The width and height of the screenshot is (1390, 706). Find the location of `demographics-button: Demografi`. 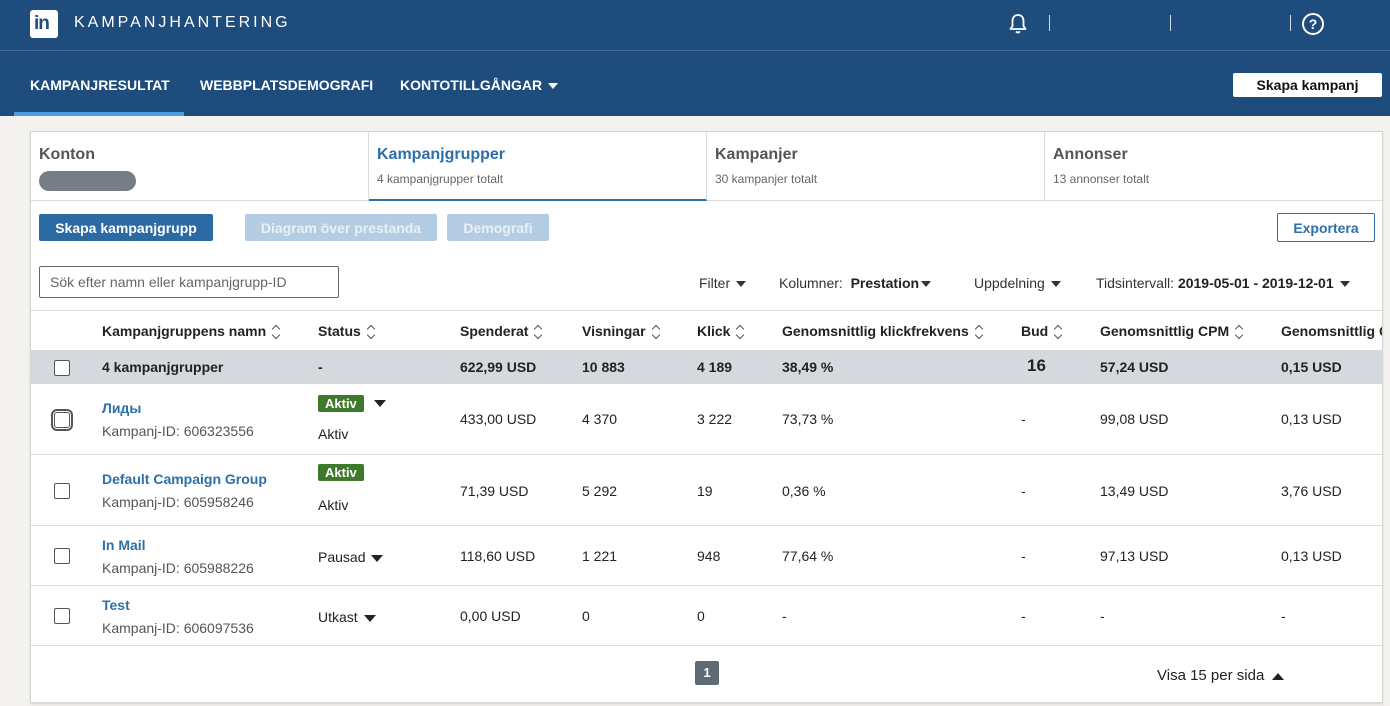

demographics-button: Demografi is located at coordinates (498, 227).